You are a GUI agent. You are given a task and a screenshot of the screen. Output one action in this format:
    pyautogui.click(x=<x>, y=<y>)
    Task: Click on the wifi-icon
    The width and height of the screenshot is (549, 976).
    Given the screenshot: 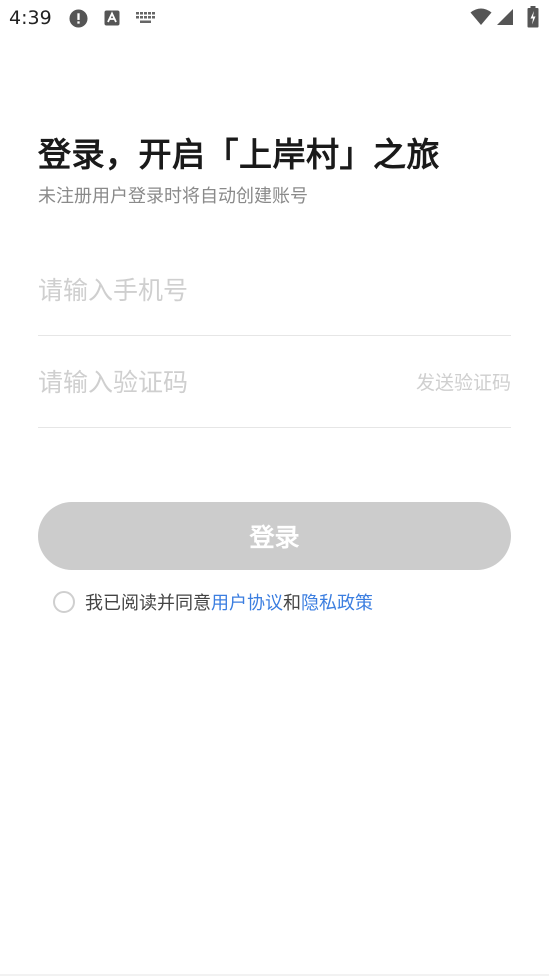 What is the action you would take?
    pyautogui.click(x=481, y=16)
    